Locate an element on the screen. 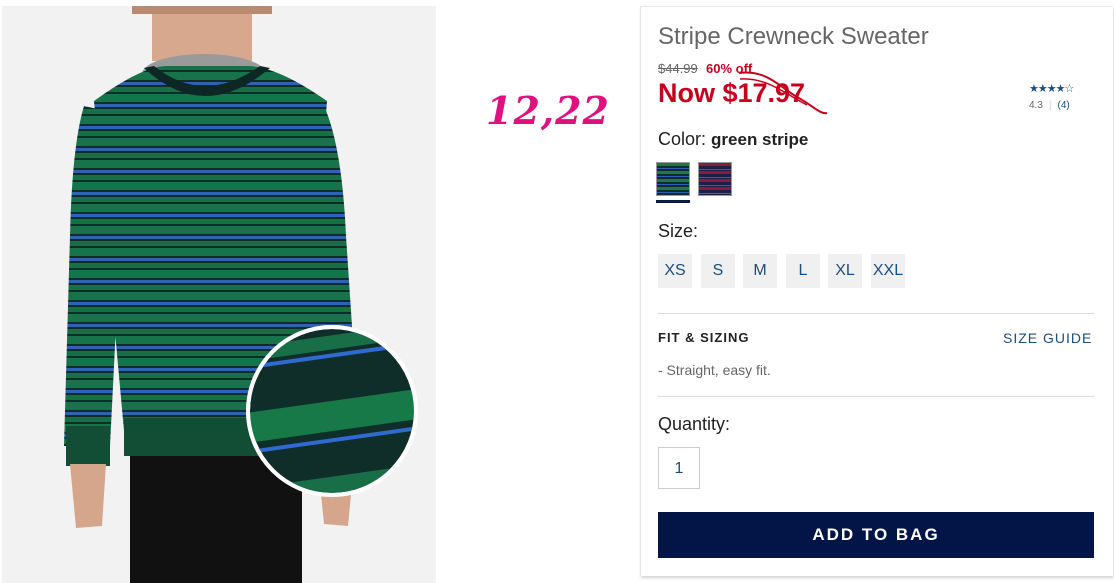  original-price: $44.99 is located at coordinates (678, 68).